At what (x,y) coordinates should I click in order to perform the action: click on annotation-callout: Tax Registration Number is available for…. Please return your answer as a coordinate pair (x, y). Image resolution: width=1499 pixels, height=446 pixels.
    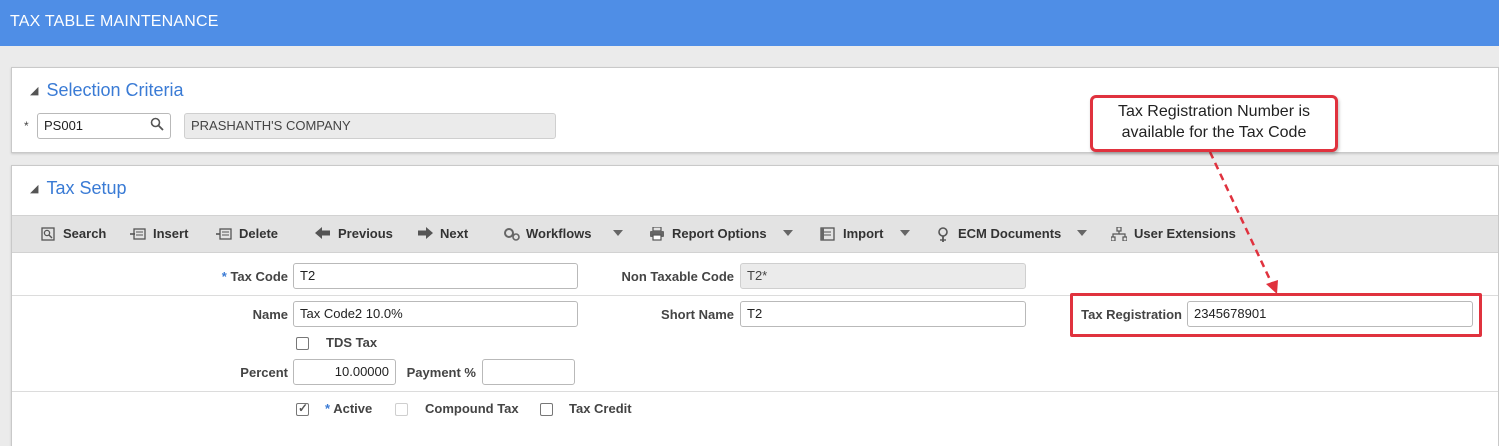
    Looking at the image, I should click on (1214, 123).